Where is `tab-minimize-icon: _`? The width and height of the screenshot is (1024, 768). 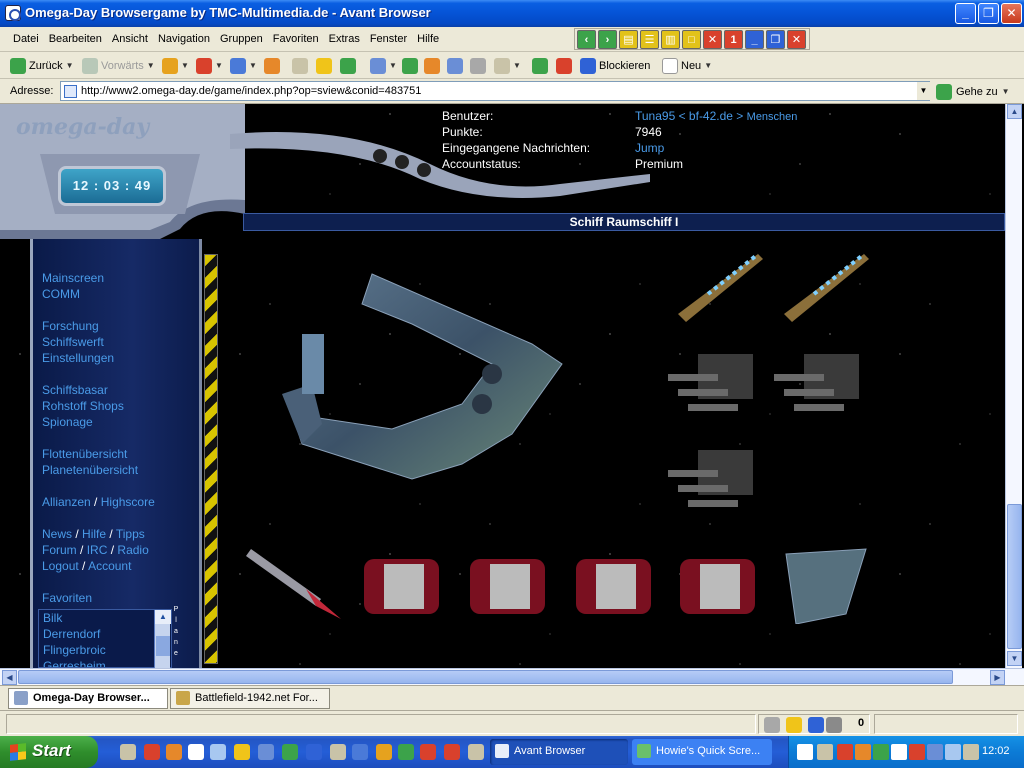 tab-minimize-icon: _ is located at coordinates (754, 39).